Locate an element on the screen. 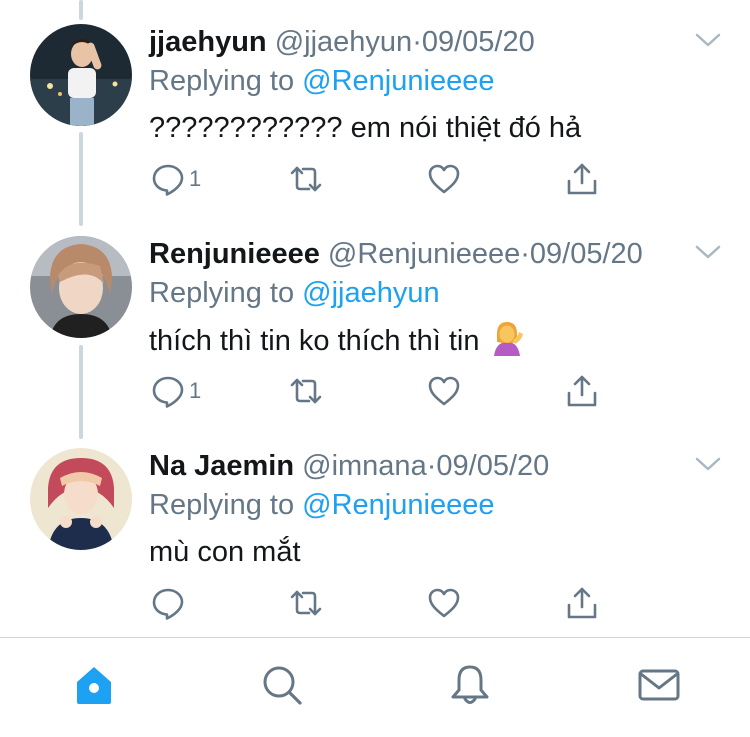 The width and height of the screenshot is (750, 737). tweet-header: Na Jaemin @imnana·09/05/20 is located at coordinates (349, 466).